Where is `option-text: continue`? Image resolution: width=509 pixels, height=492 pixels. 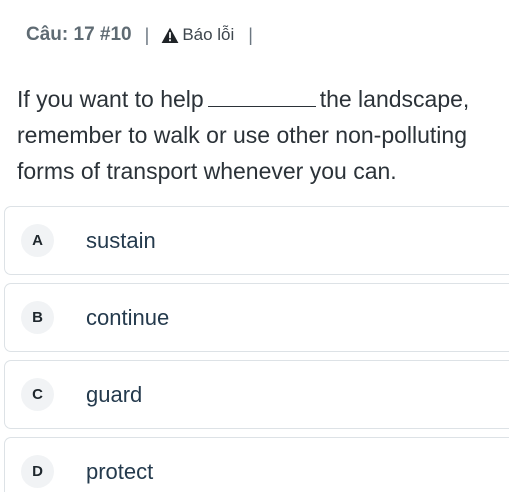 option-text: continue is located at coordinates (128, 317).